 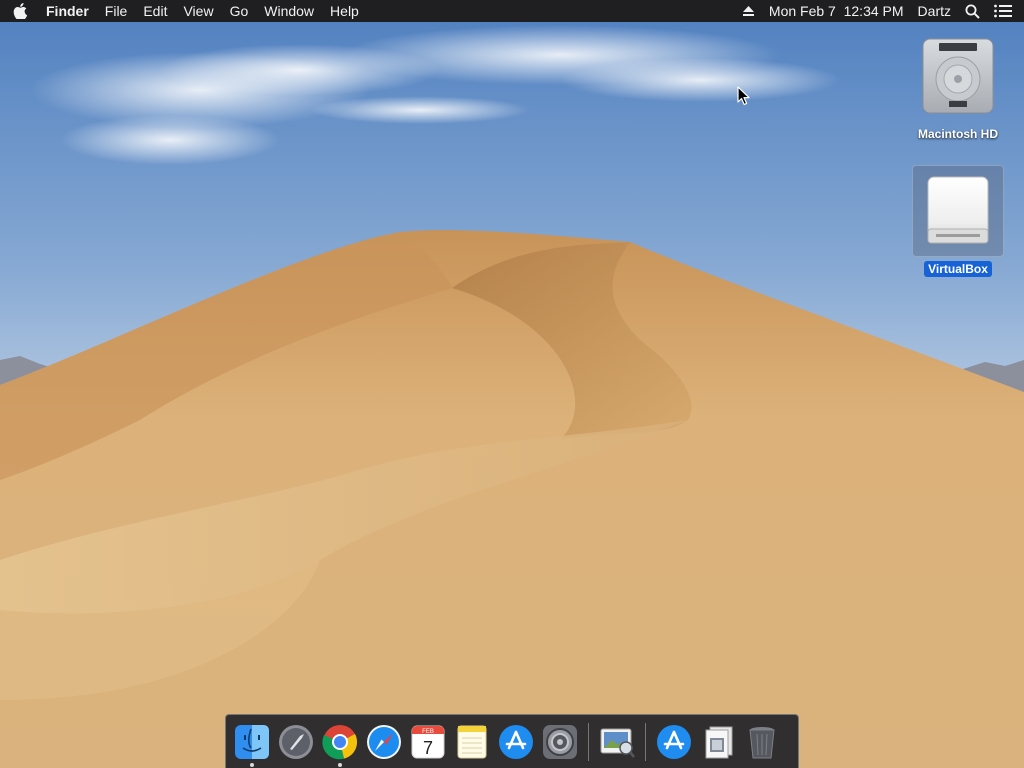 What do you see at coordinates (748, 11) in the screenshot?
I see `eject-icon` at bounding box center [748, 11].